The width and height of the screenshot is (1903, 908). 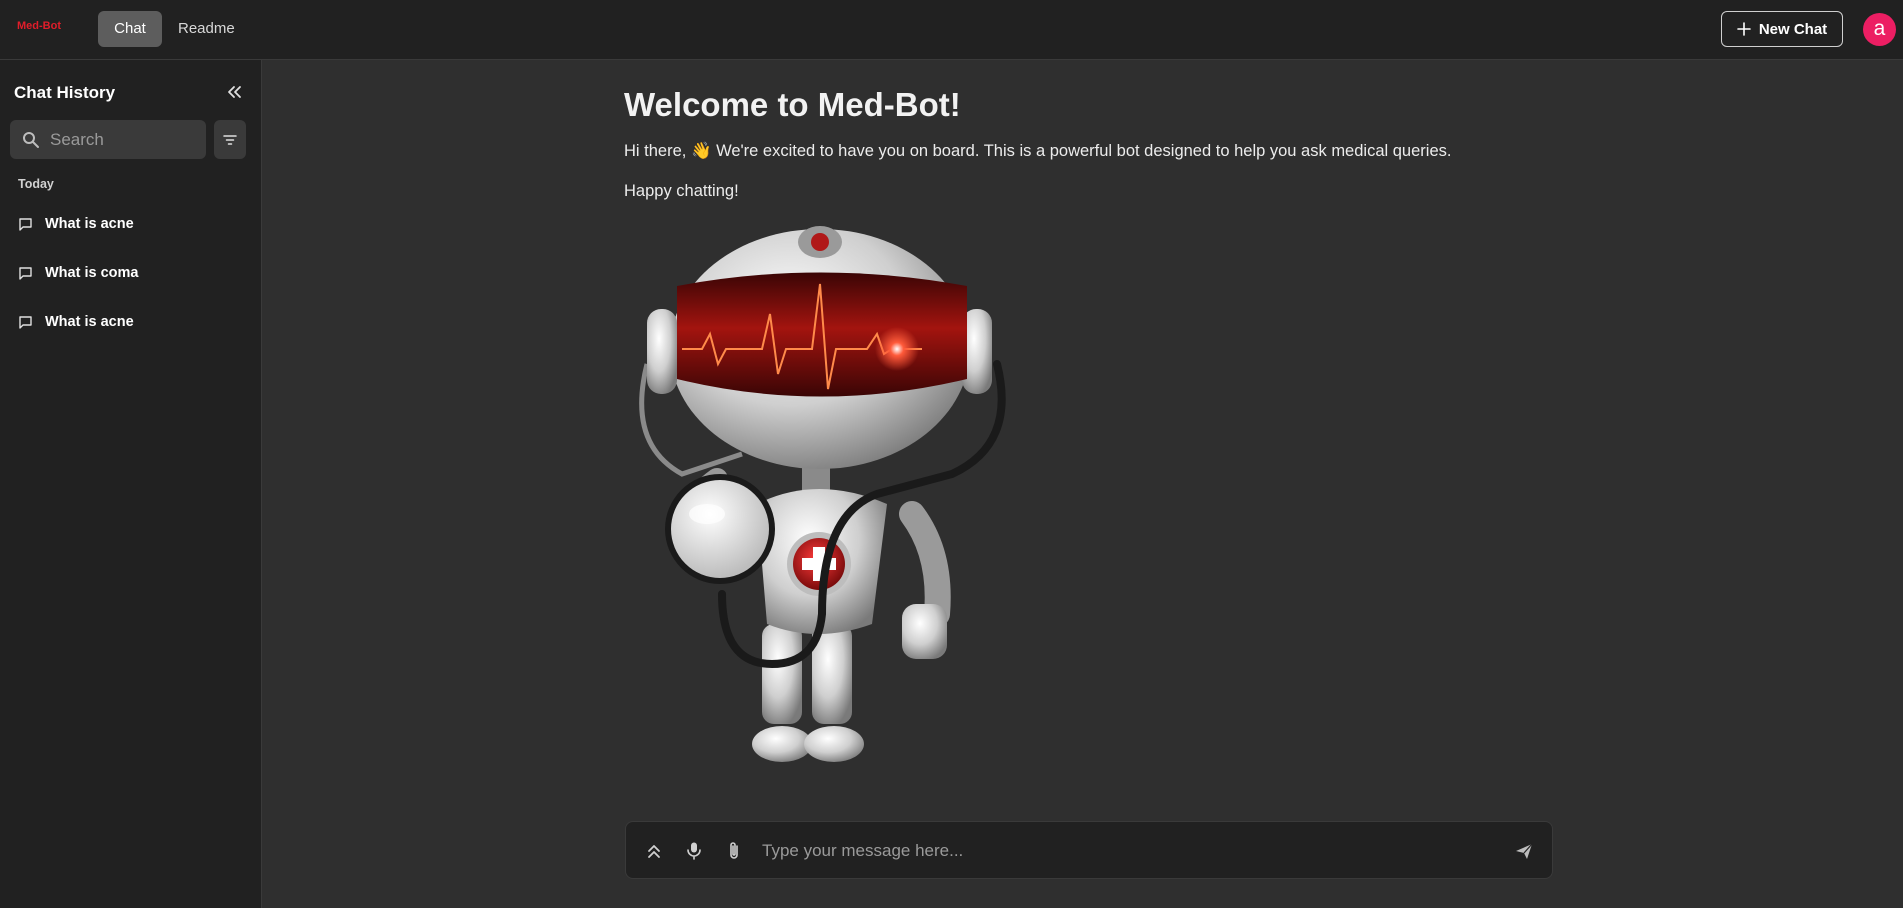 What do you see at coordinates (792, 104) in the screenshot?
I see `welcome-heading: Welcome to Med-Bot!` at bounding box center [792, 104].